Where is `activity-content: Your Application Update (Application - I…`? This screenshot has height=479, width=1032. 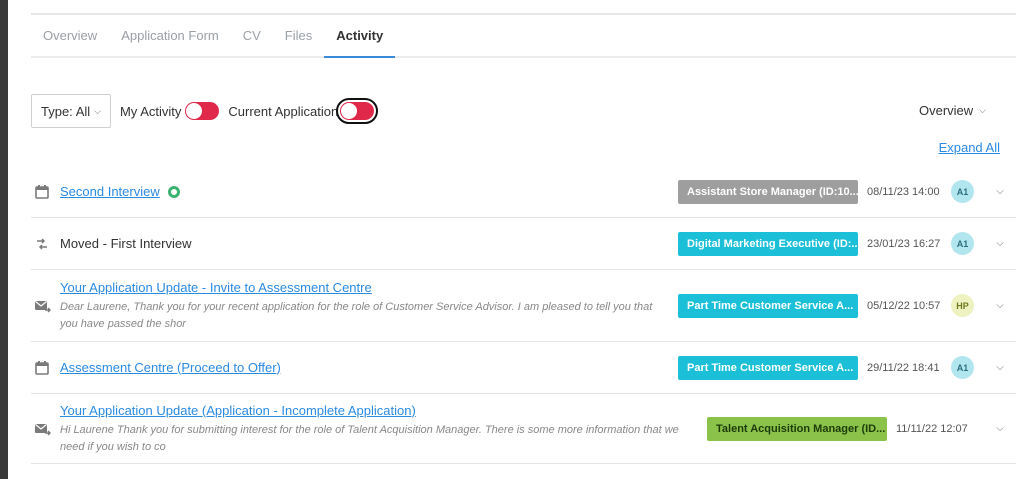 activity-content: Your Application Update (Application - I… is located at coordinates (382, 429).